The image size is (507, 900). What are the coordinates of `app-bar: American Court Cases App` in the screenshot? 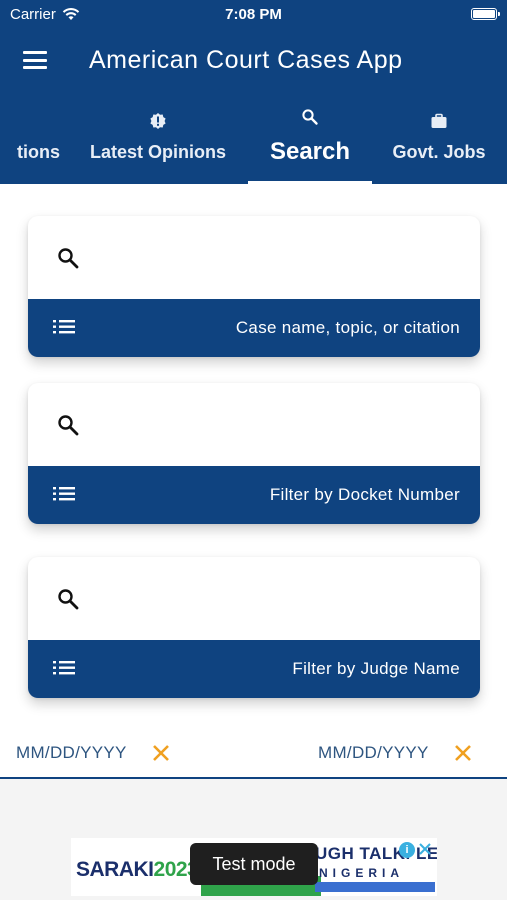 It's located at (253, 60).